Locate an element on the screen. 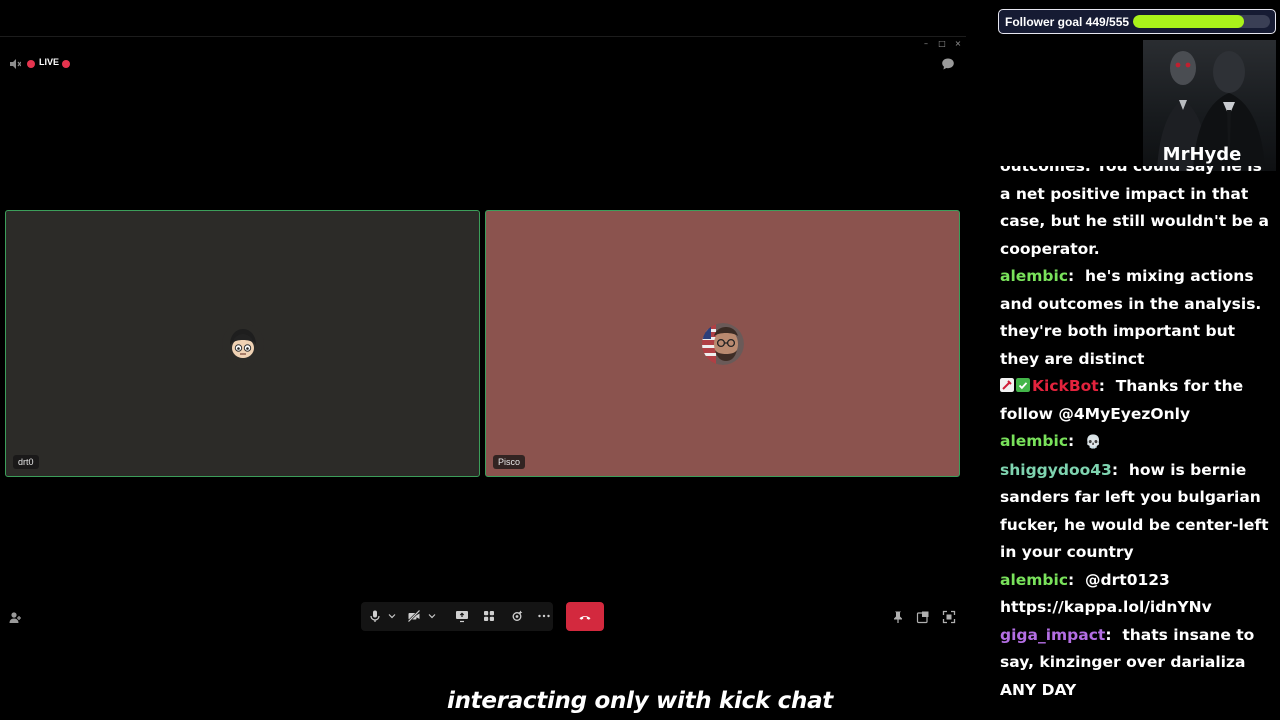 This screenshot has width=1280, height=720. follower-goal-label: Follower goal 449/555 is located at coordinates (1067, 22).